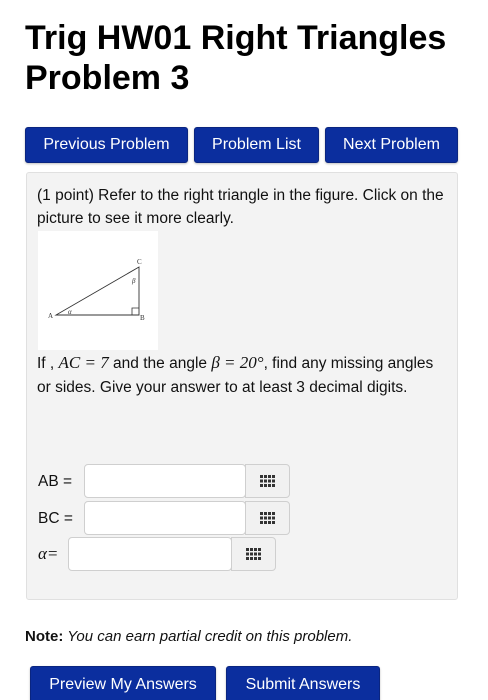  What do you see at coordinates (48, 363) in the screenshot?
I see `question-prefix: If ,` at bounding box center [48, 363].